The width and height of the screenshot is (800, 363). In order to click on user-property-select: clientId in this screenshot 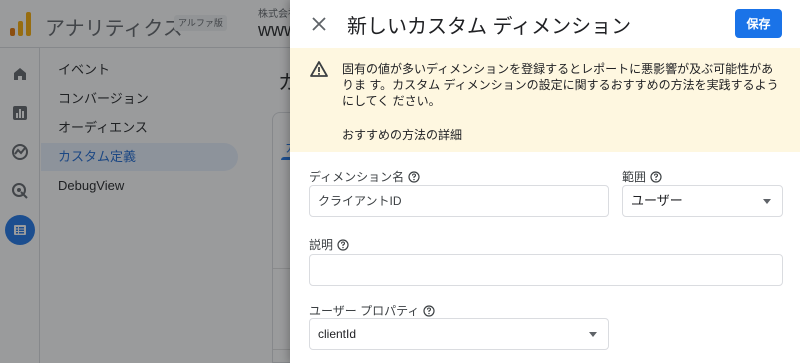, I will do `click(459, 334)`.